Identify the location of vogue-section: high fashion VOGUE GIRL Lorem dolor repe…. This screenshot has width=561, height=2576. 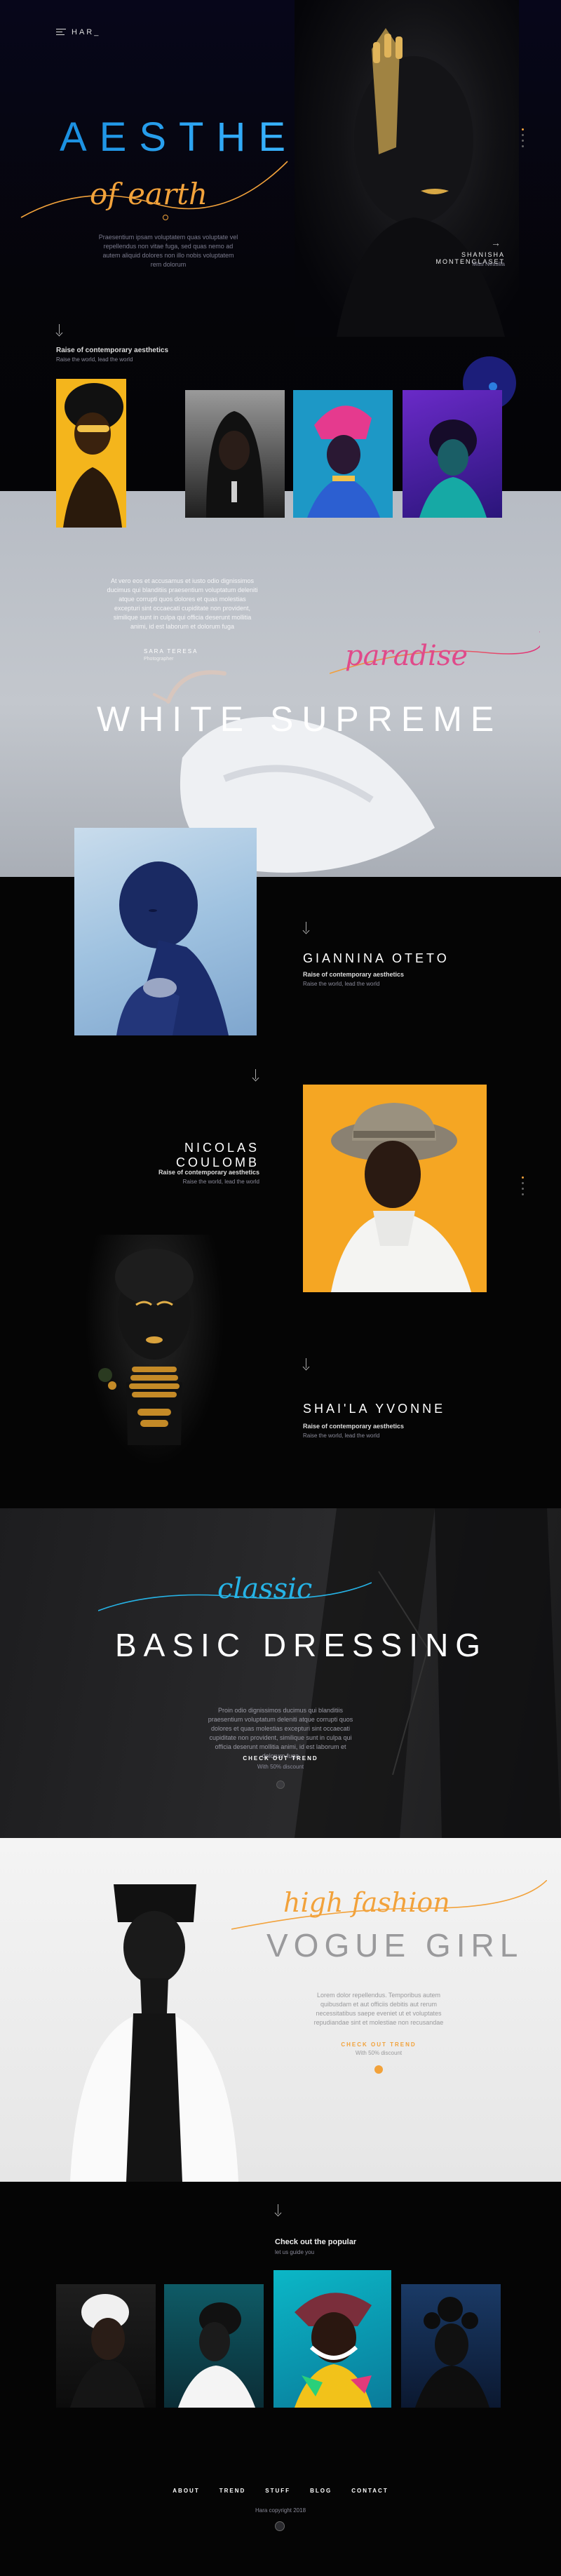
(280, 2010).